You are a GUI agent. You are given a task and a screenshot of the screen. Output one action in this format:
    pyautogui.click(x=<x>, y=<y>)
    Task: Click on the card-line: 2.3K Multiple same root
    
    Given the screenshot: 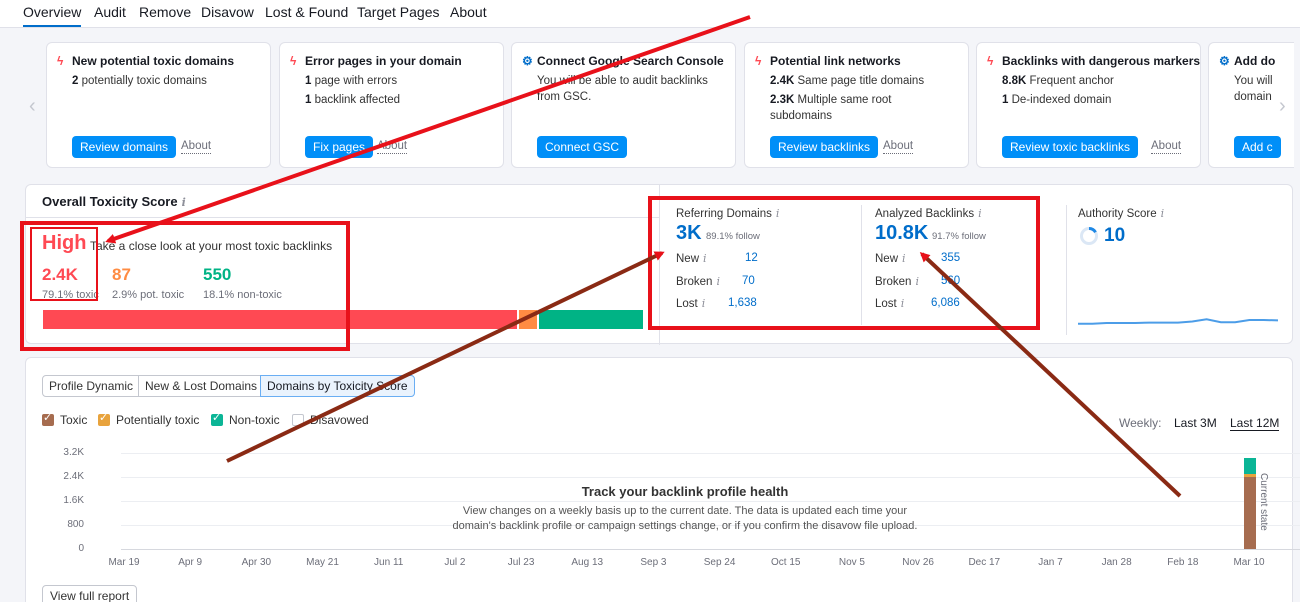 What is the action you would take?
    pyautogui.click(x=831, y=100)
    